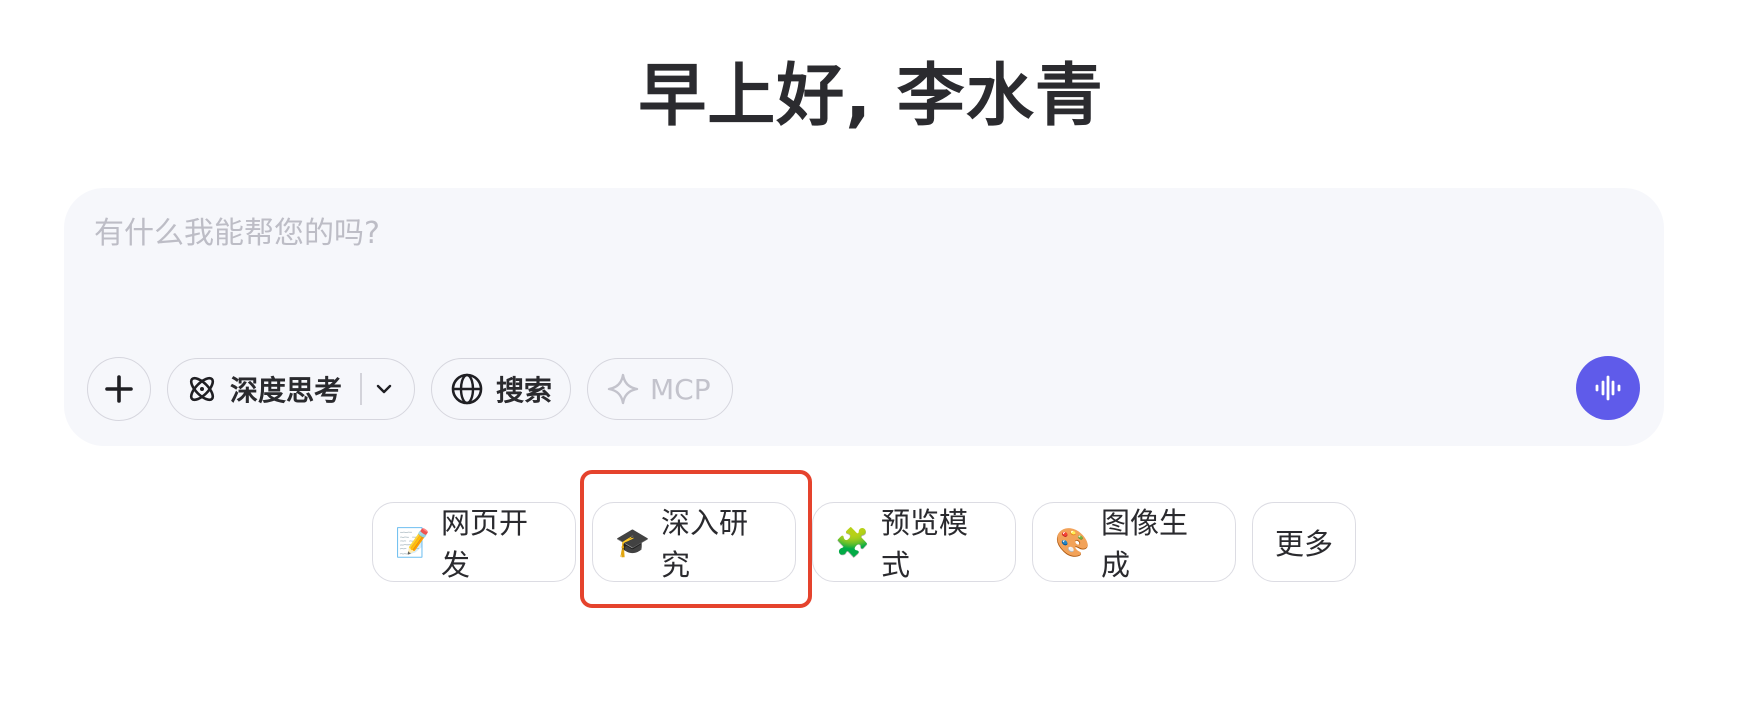 The image size is (1742, 706). I want to click on deep-think-button: 深度思考, so click(291, 389).